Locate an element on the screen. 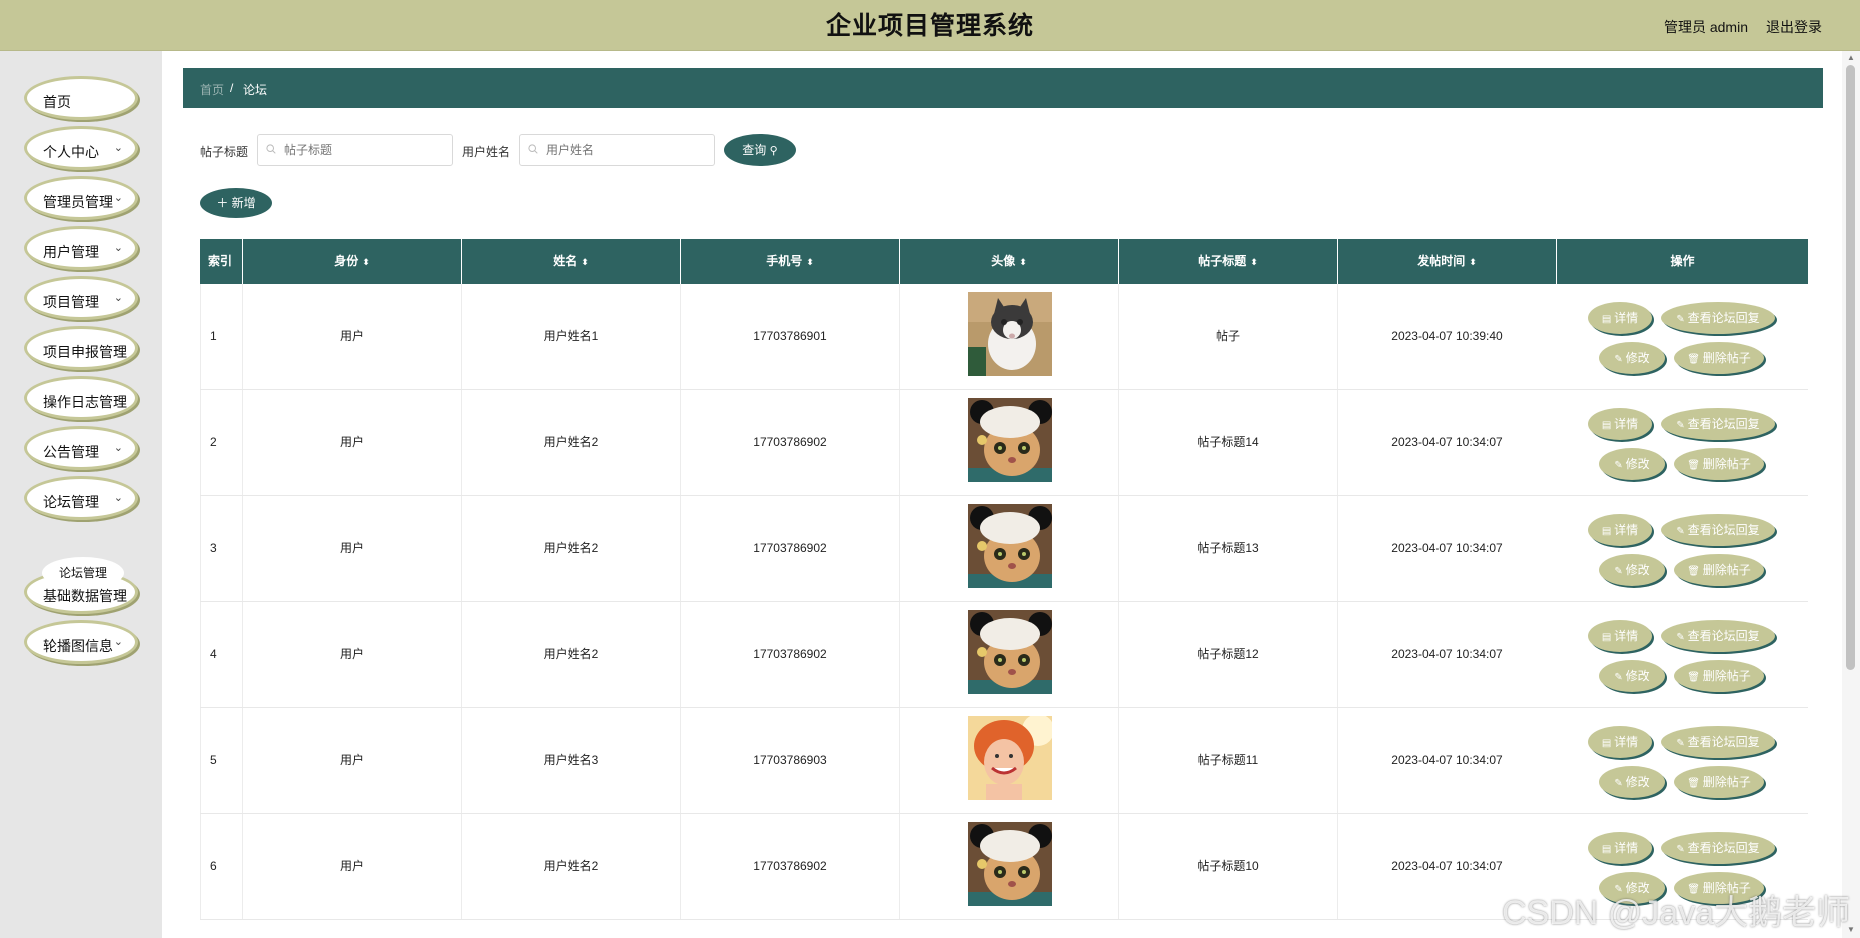 The height and width of the screenshot is (938, 1860). column-header-label: 姓名 is located at coordinates (565, 261).